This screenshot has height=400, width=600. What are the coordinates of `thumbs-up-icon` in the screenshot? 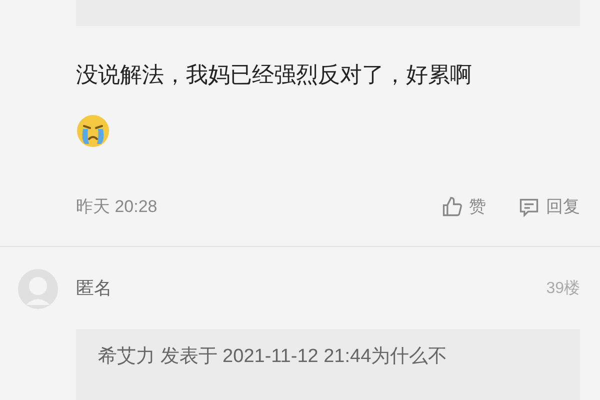 It's located at (452, 207).